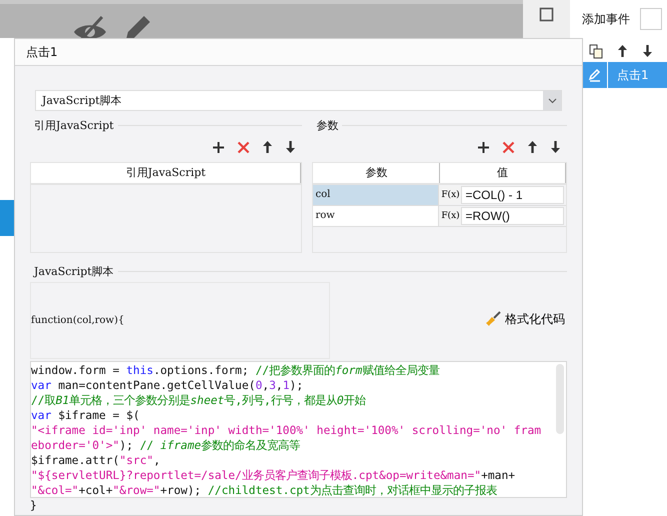 This screenshot has height=516, width=667. What do you see at coordinates (560, 399) in the screenshot?
I see `scrollbar` at bounding box center [560, 399].